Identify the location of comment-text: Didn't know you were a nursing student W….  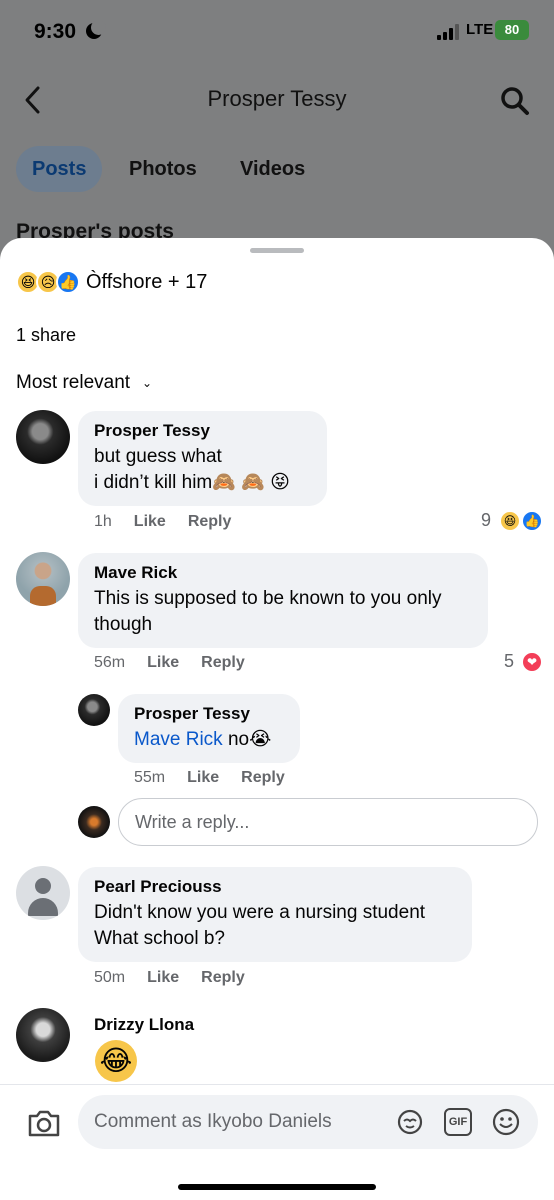
(260, 925).